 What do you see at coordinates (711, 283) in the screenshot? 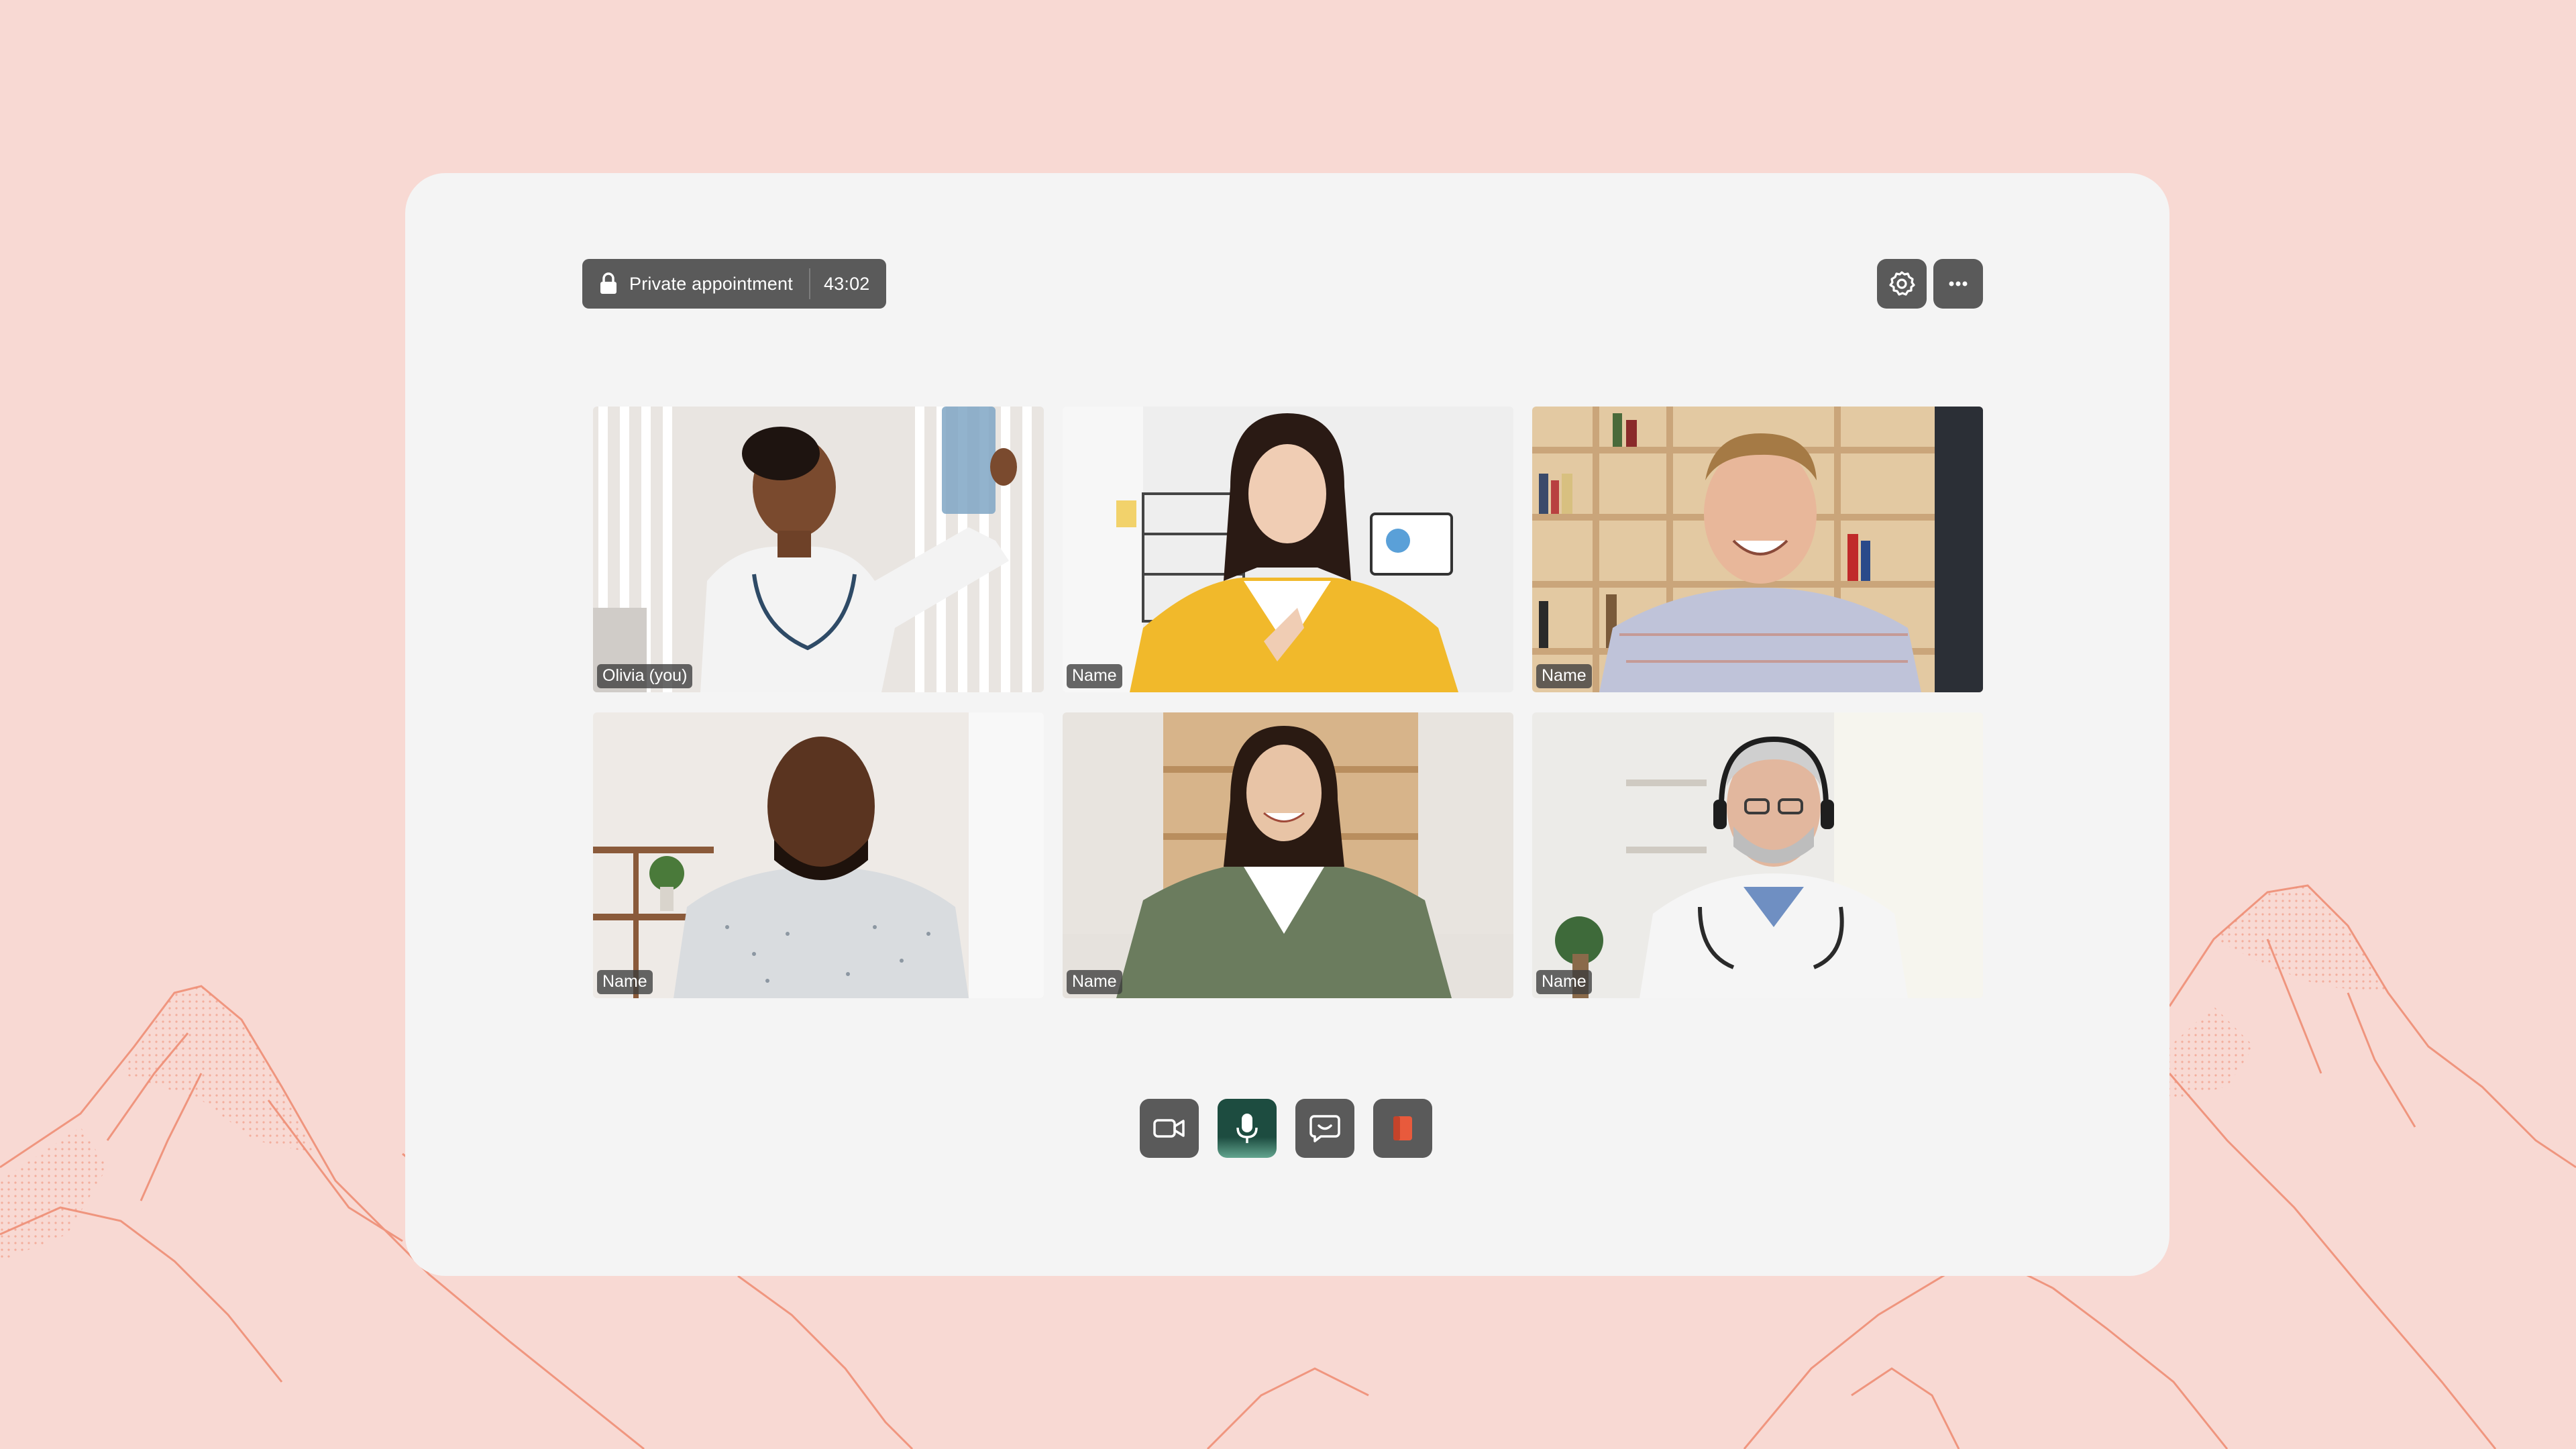
I see `meeting-title: Private appointment` at bounding box center [711, 283].